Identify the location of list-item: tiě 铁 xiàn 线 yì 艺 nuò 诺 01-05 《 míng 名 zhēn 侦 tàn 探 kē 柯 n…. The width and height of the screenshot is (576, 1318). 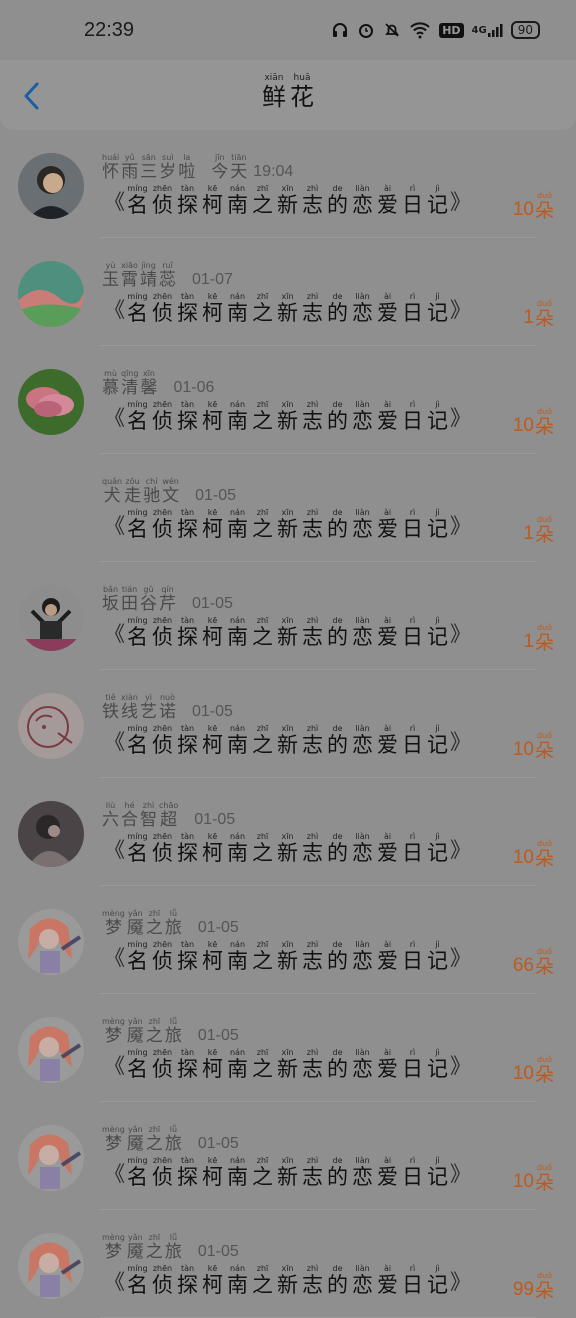
(288, 724).